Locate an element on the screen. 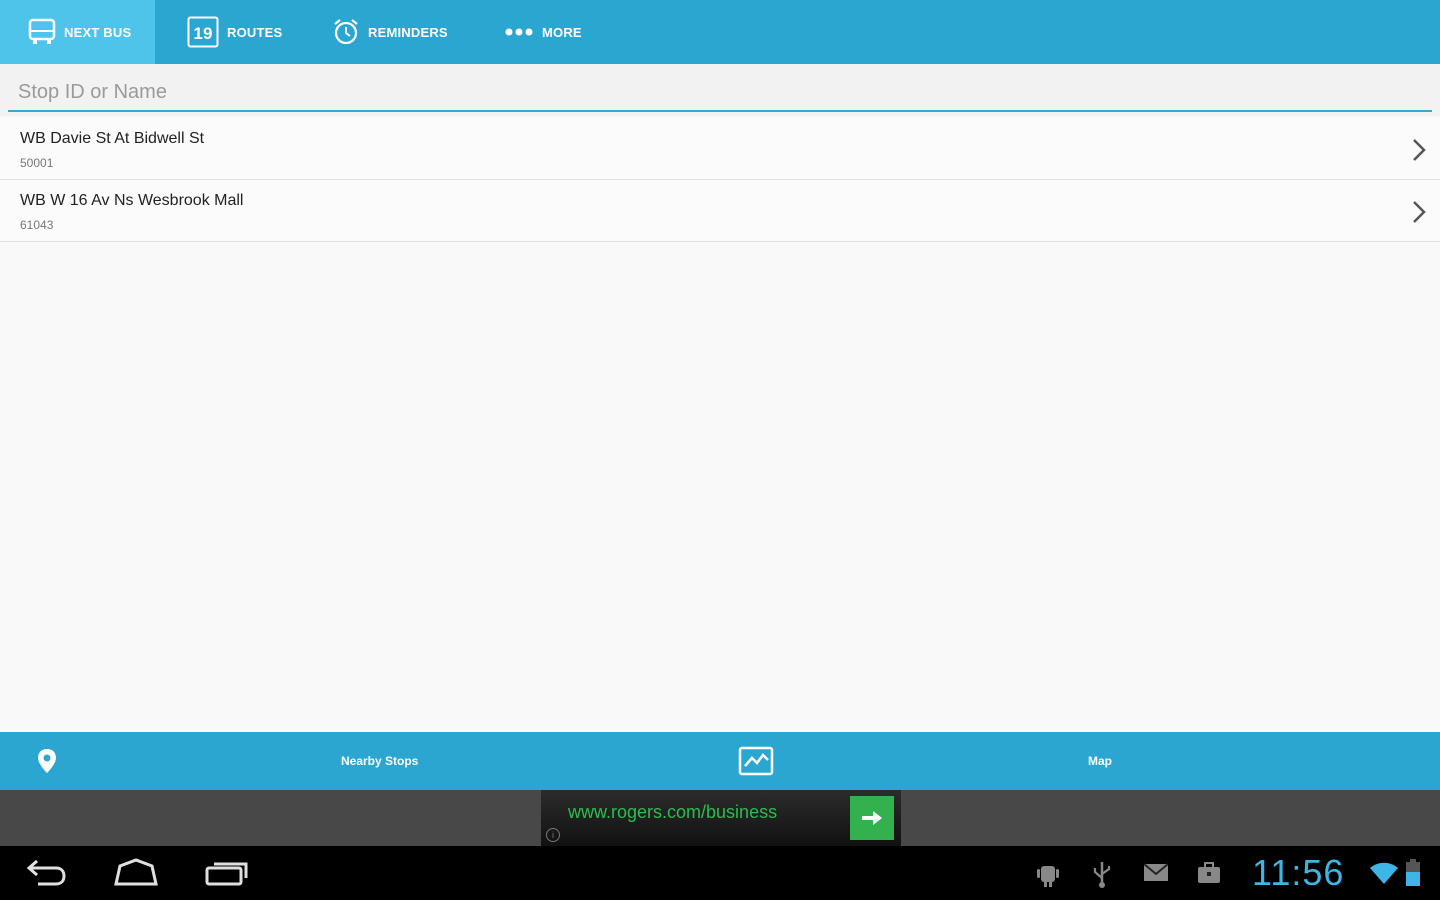 This screenshot has width=1440, height=900. tab-reminders: REMINDERS is located at coordinates (384, 32).